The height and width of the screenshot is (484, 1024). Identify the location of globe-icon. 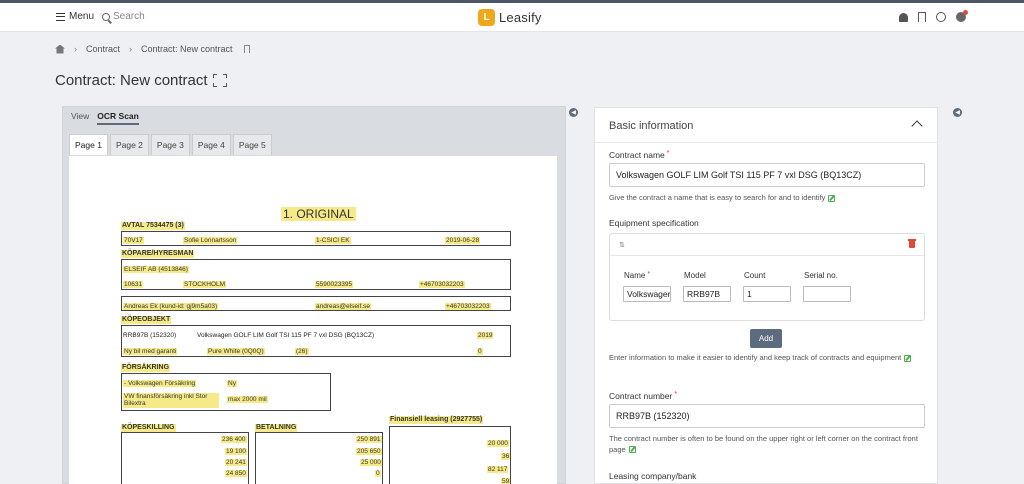
(941, 17).